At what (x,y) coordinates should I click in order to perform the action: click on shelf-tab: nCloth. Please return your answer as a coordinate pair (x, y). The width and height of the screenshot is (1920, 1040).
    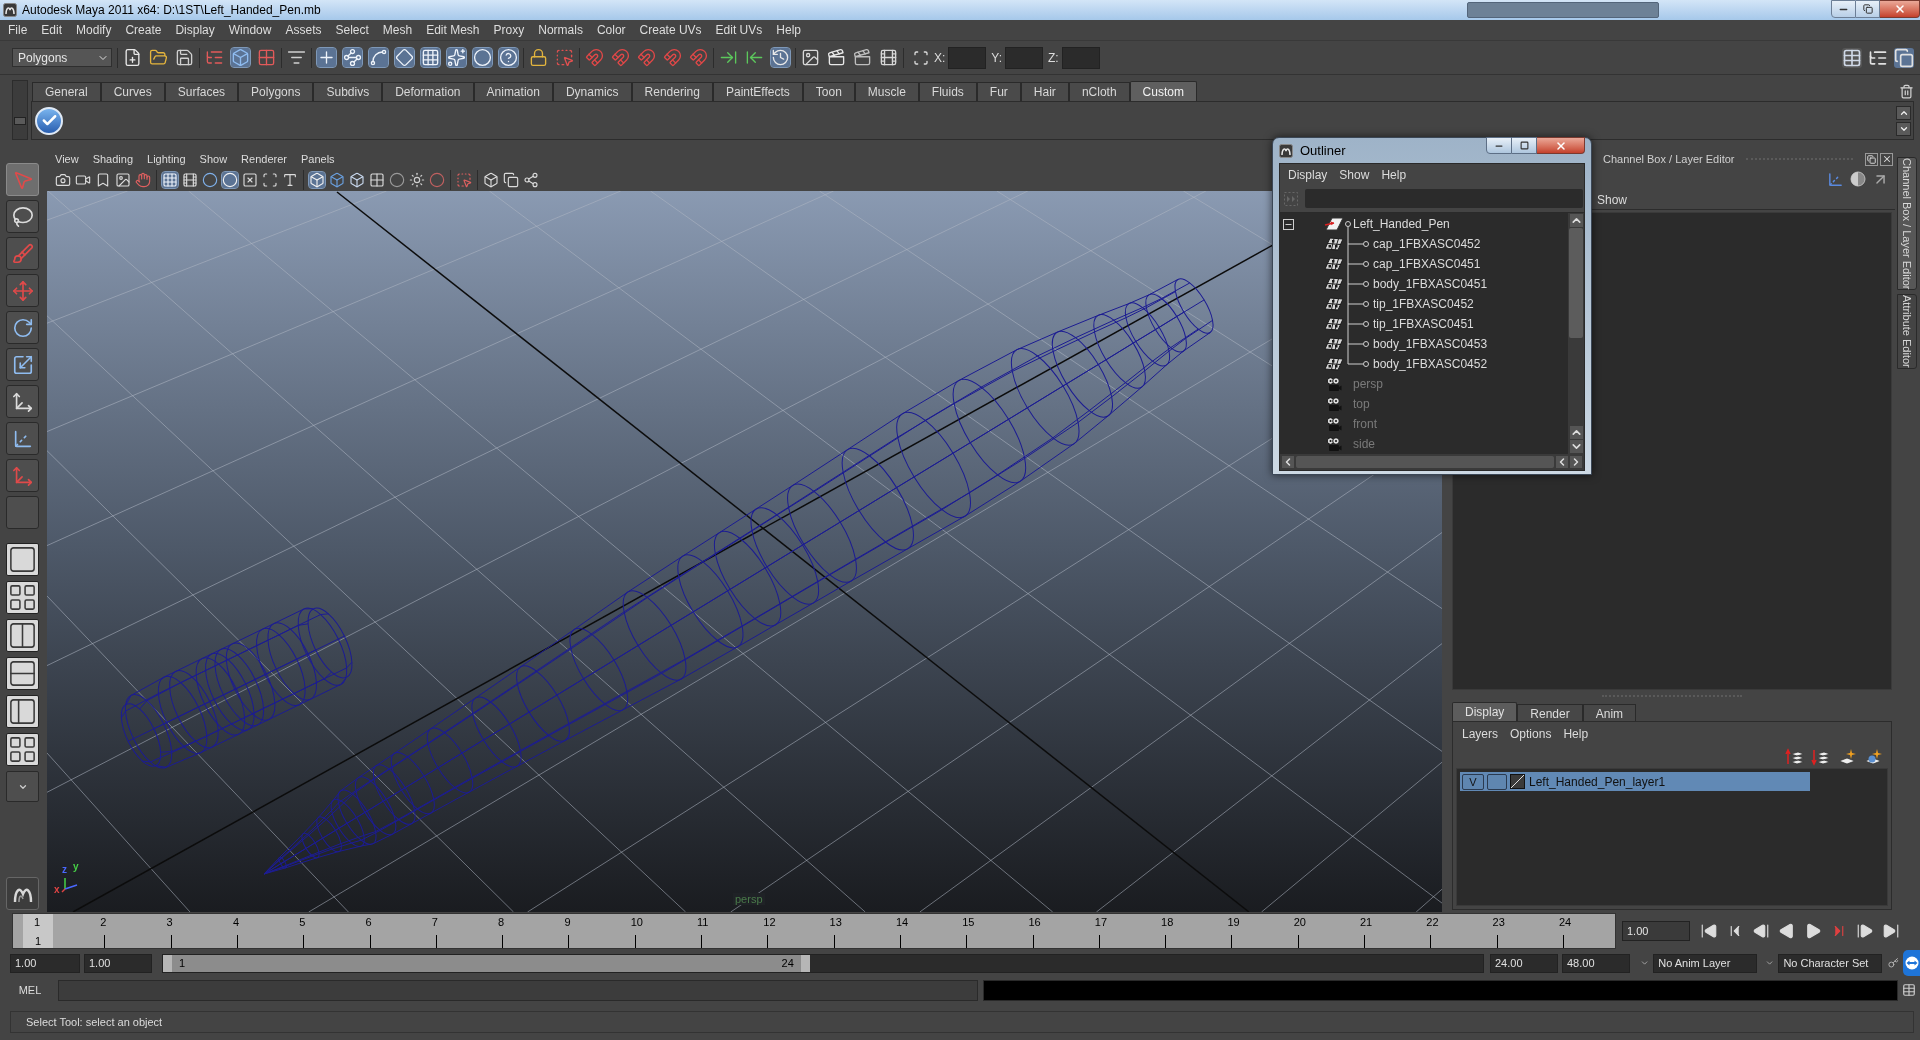
    Looking at the image, I should click on (1099, 91).